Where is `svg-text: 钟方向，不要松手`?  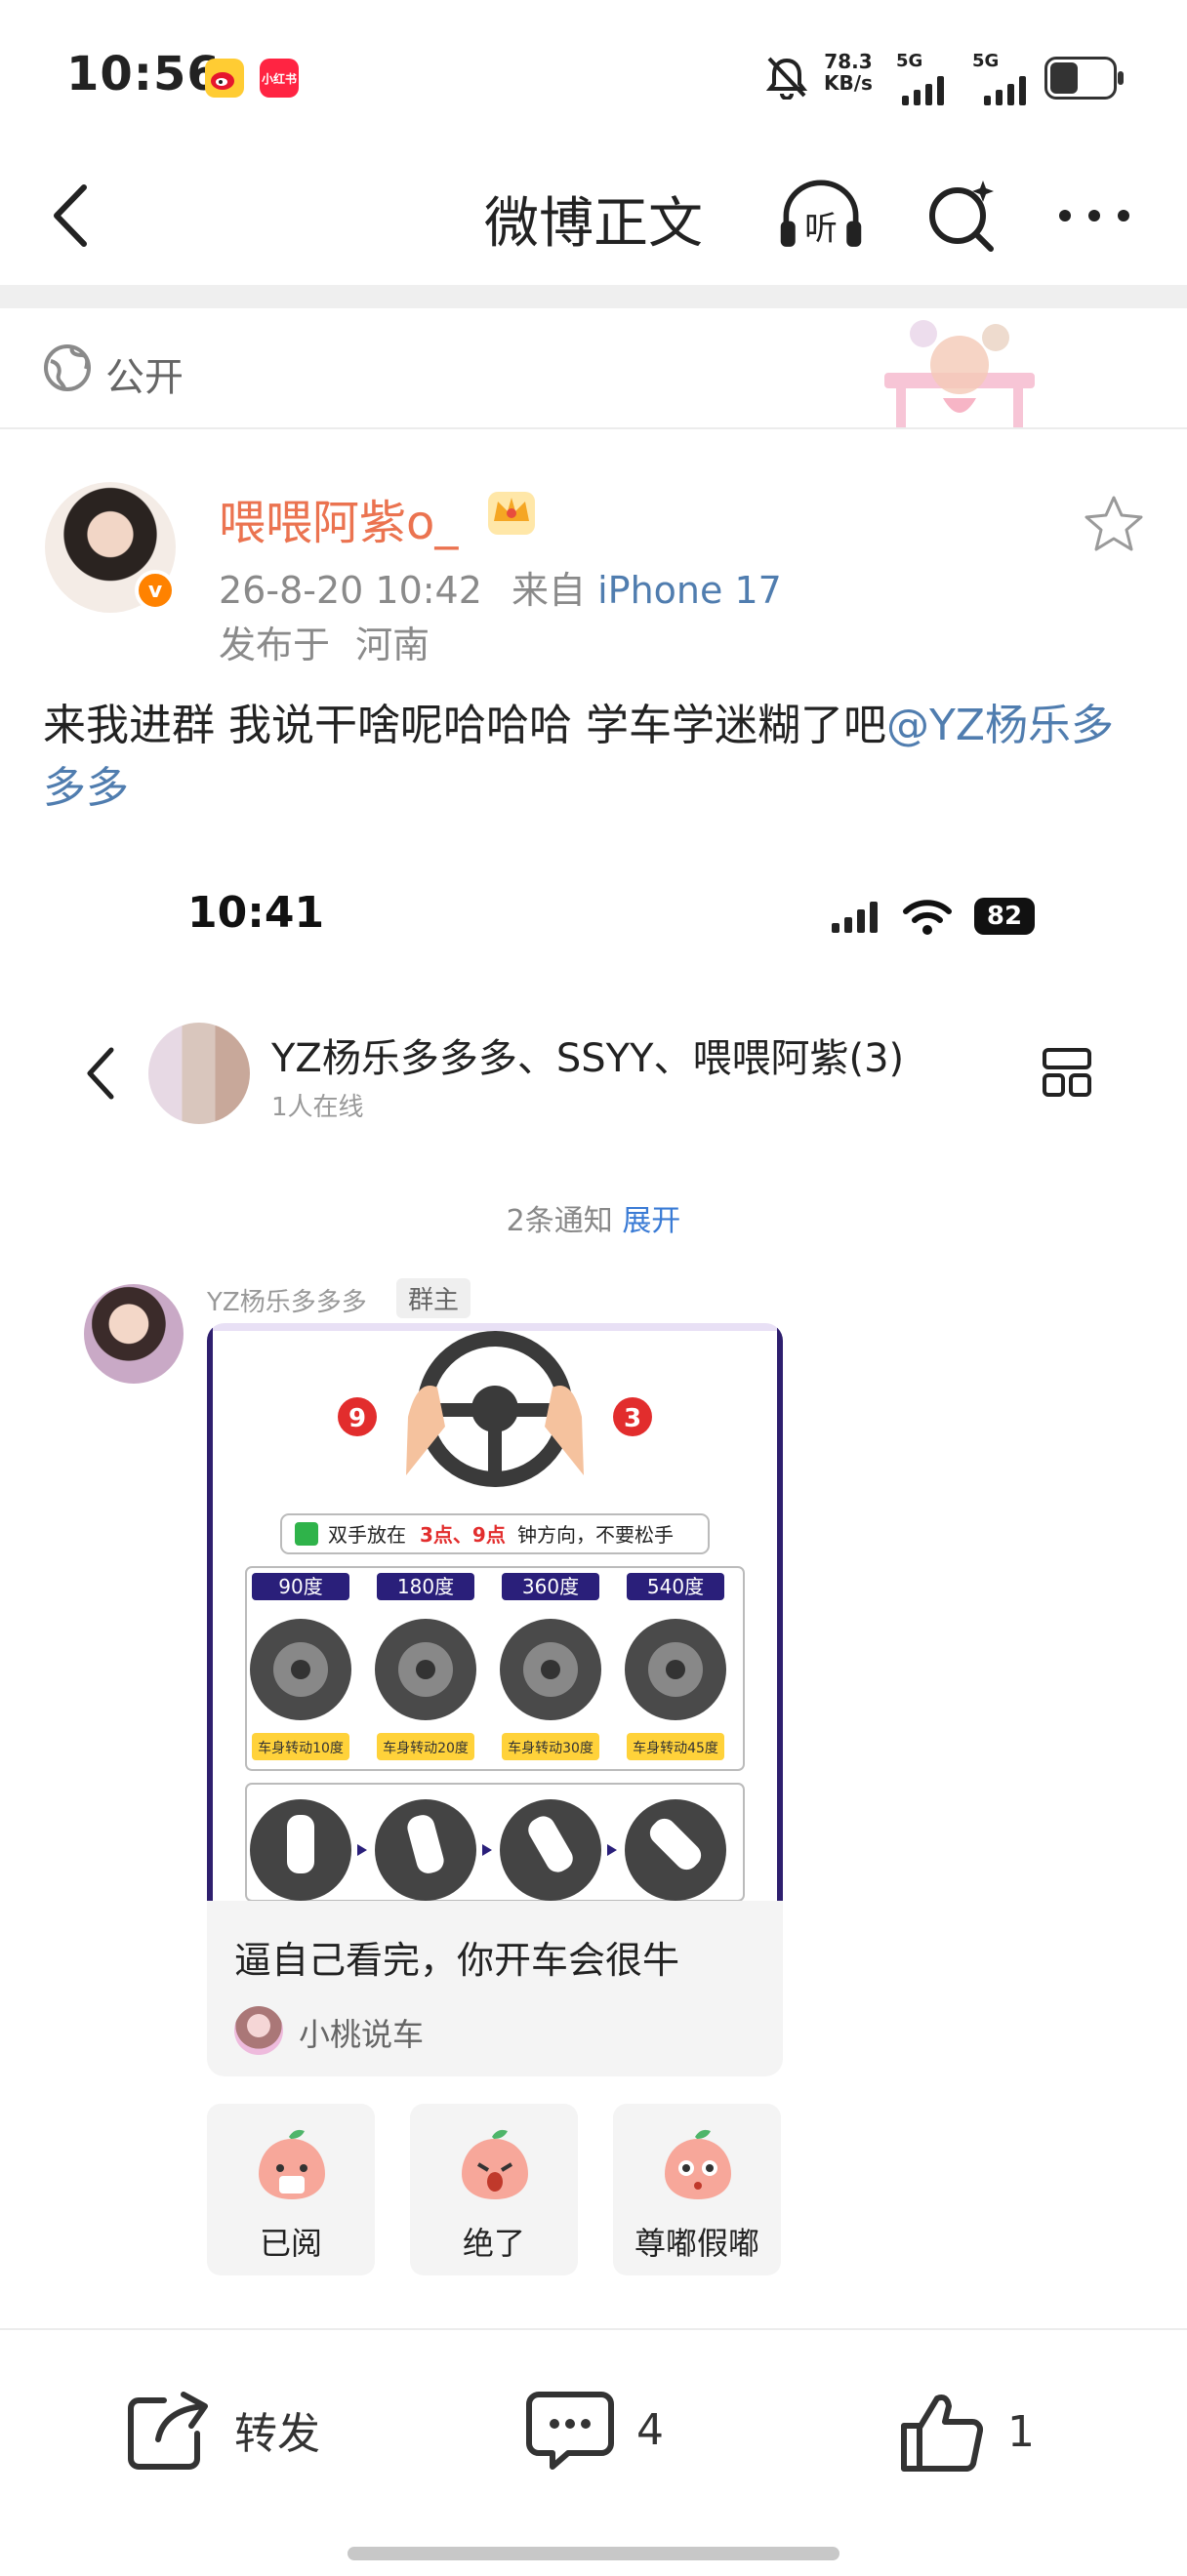 svg-text: 钟方向，不要松手 is located at coordinates (595, 1535).